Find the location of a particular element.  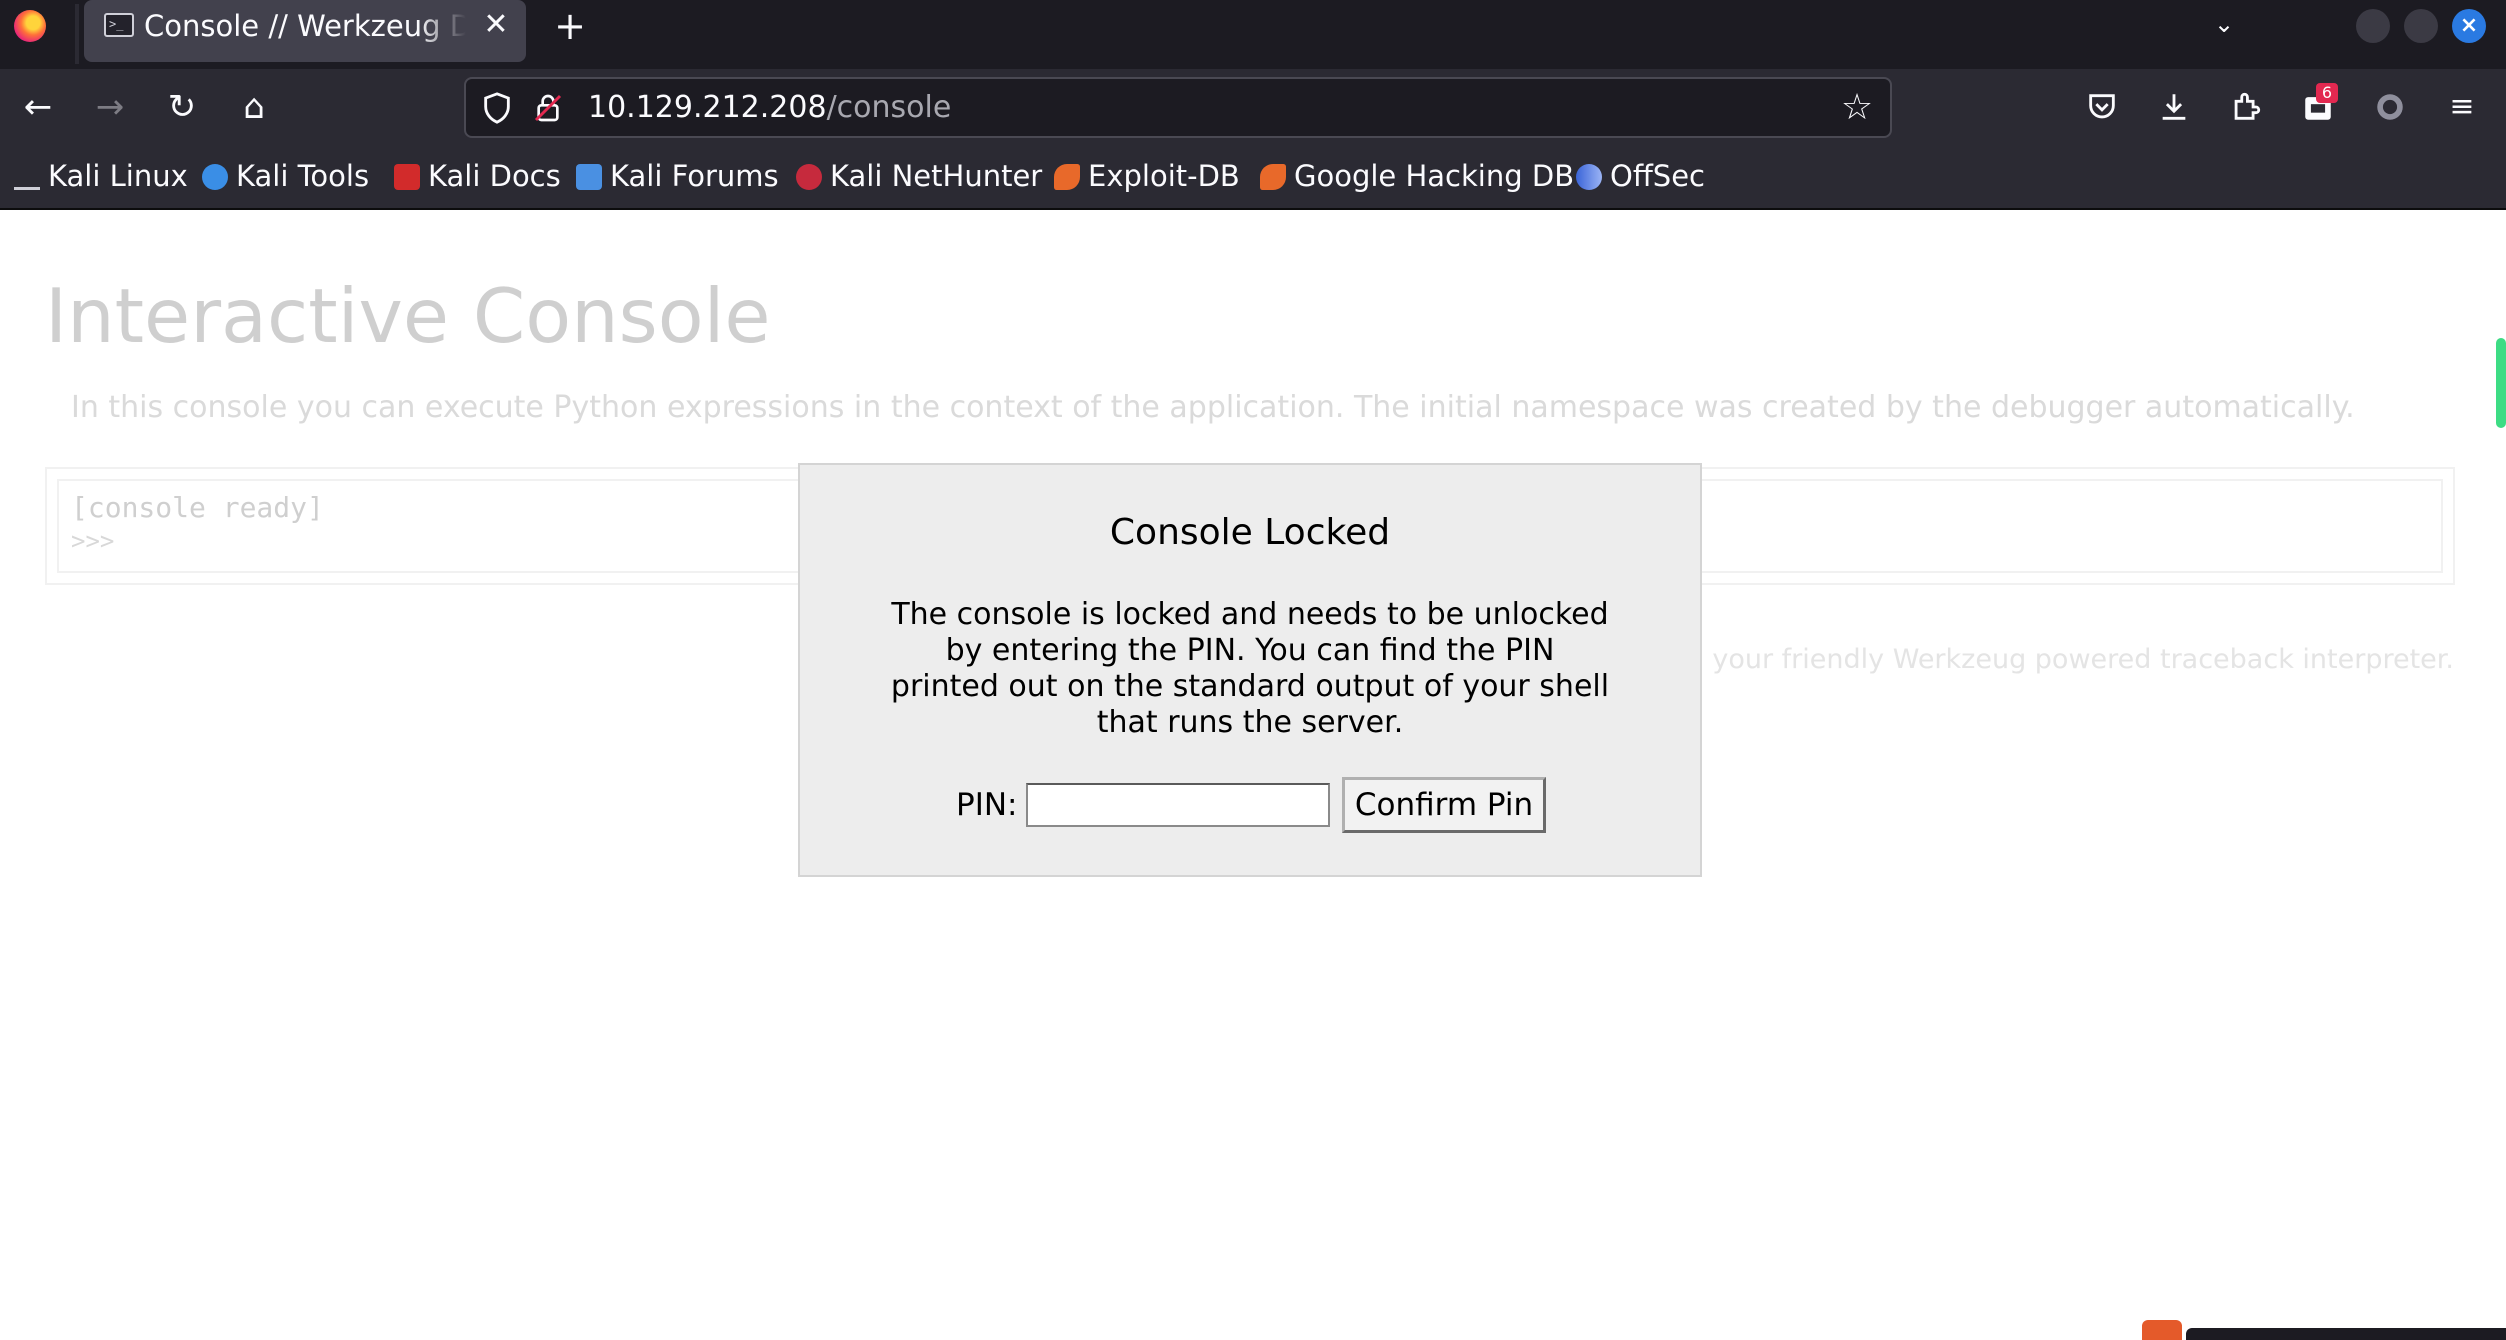

tab-title: Console // Werkzeug Debugger is located at coordinates (305, 26).